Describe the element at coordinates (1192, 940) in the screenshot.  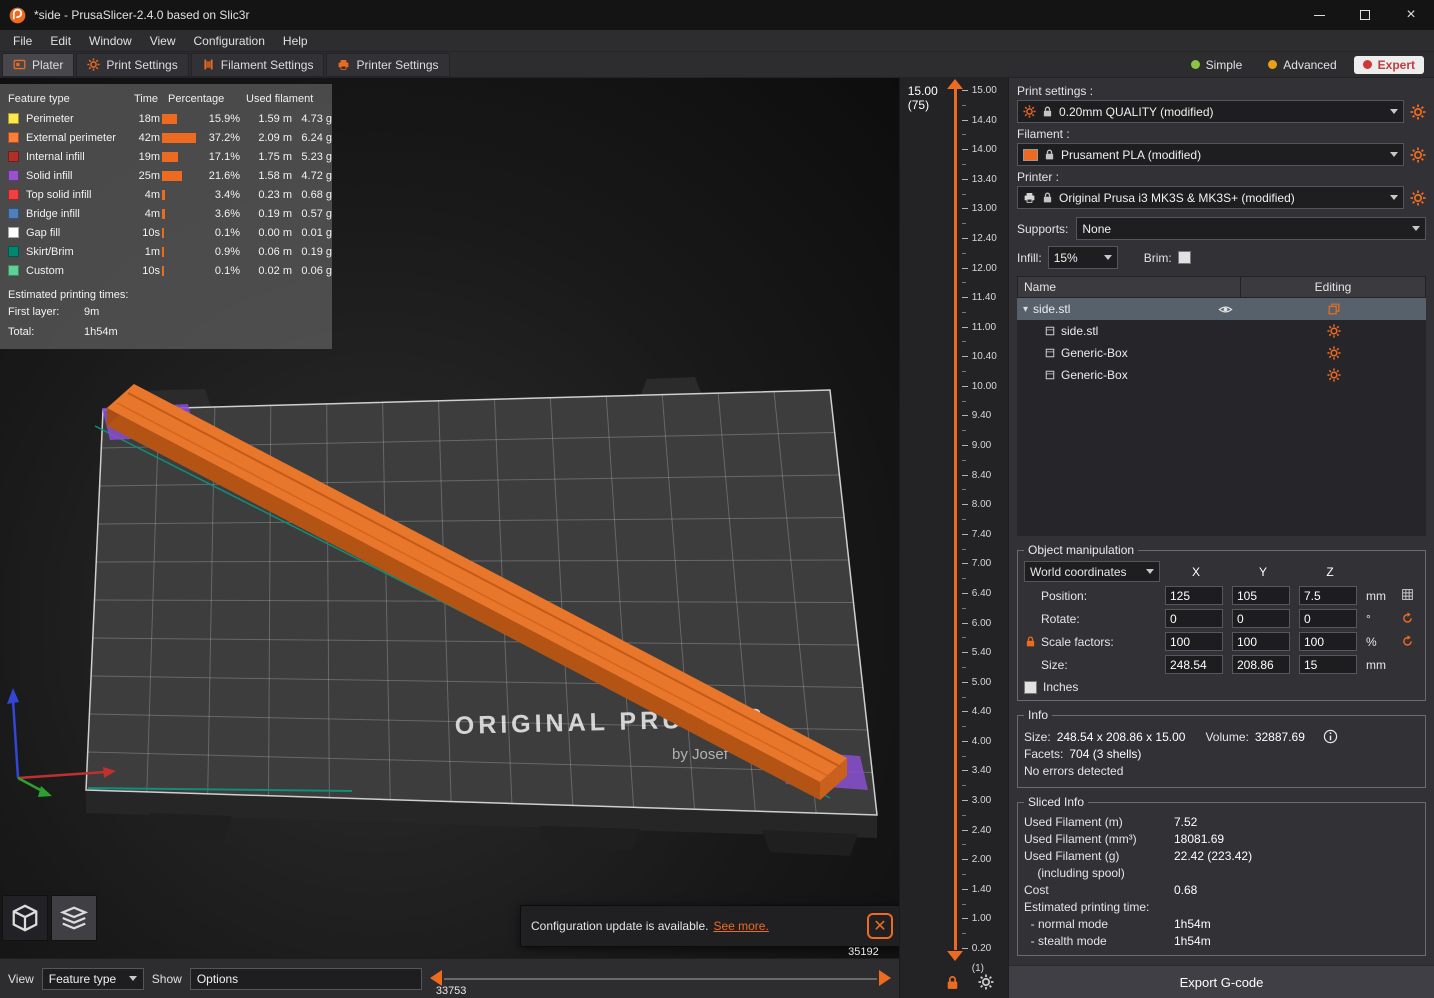
I see `sliced-value: 1h54m` at that location.